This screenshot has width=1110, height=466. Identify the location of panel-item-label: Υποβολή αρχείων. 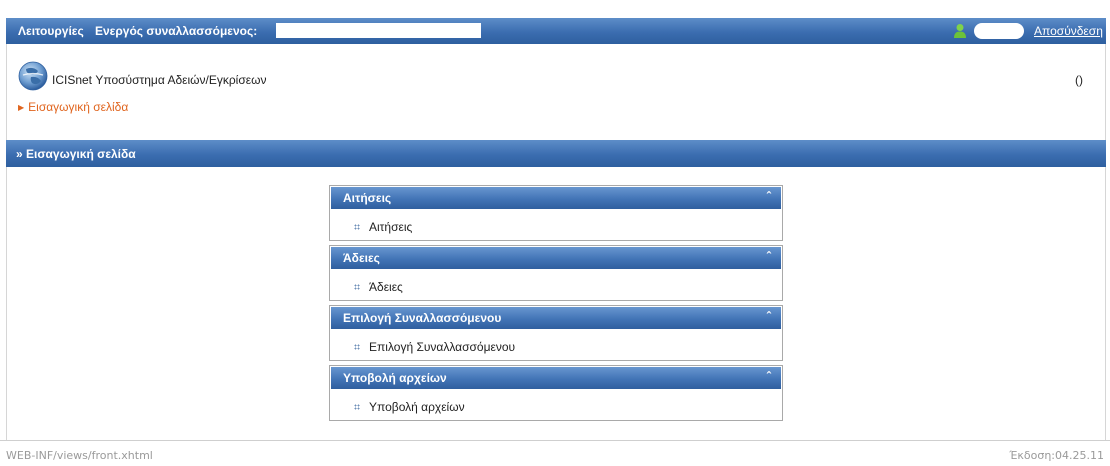
(417, 407).